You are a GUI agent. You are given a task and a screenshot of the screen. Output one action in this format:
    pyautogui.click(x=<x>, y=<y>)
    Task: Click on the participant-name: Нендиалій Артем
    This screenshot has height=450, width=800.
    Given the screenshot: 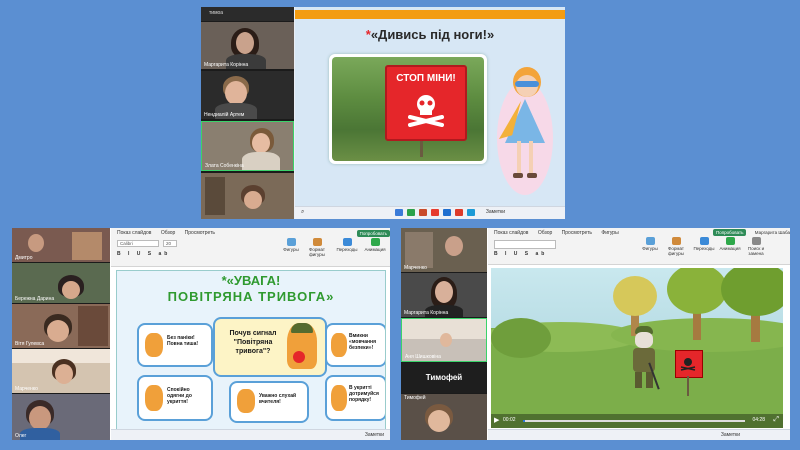 What is the action you would take?
    pyautogui.click(x=224, y=115)
    